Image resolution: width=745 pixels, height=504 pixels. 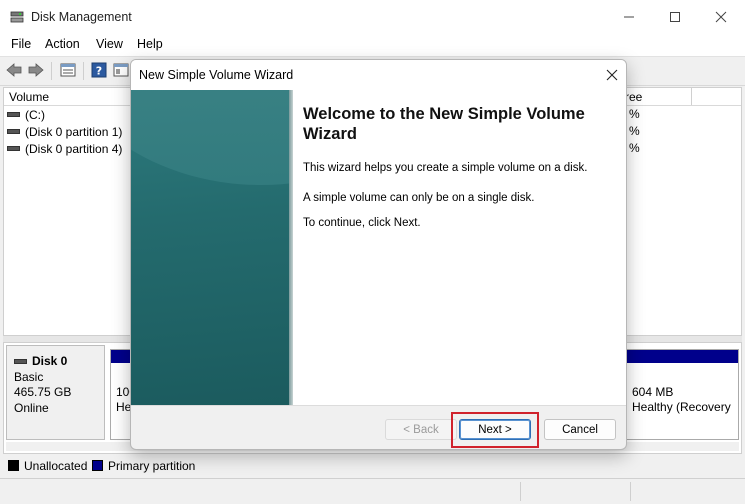 I want to click on volume-name: (C:), so click(x=35, y=114).